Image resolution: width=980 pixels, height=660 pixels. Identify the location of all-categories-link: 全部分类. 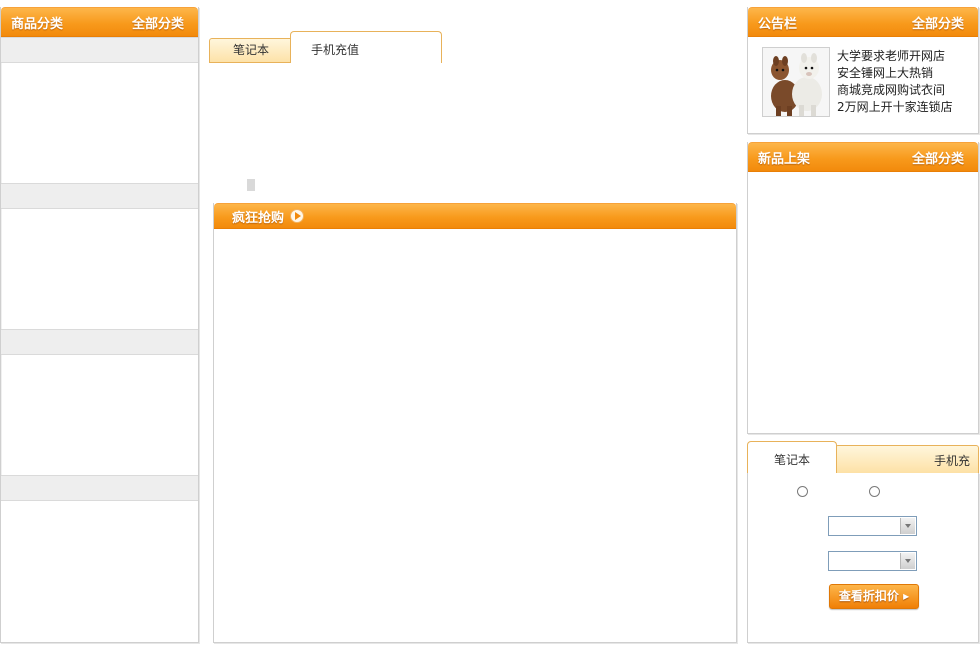
(158, 22).